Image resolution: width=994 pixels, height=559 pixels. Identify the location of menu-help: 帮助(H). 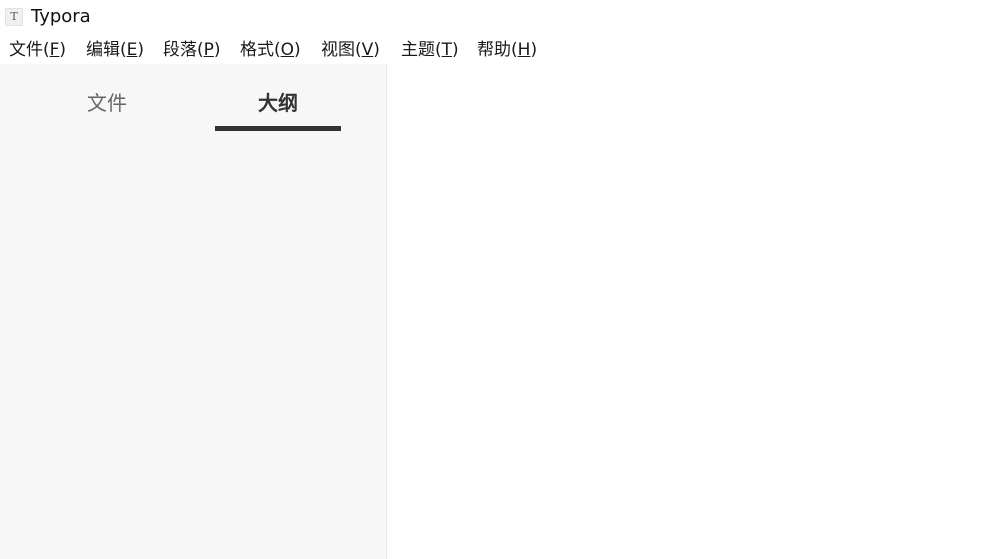
(507, 50).